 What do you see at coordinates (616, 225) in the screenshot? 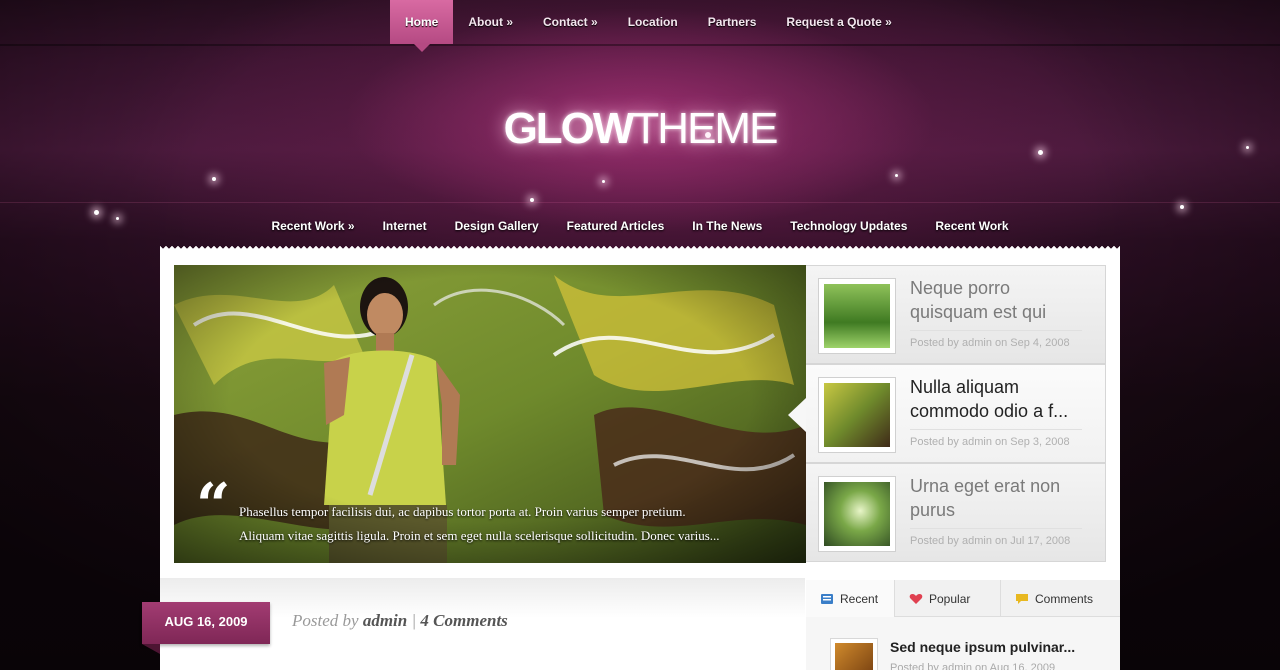
I see `category-nav-featured-articles: Featured Articles` at bounding box center [616, 225].